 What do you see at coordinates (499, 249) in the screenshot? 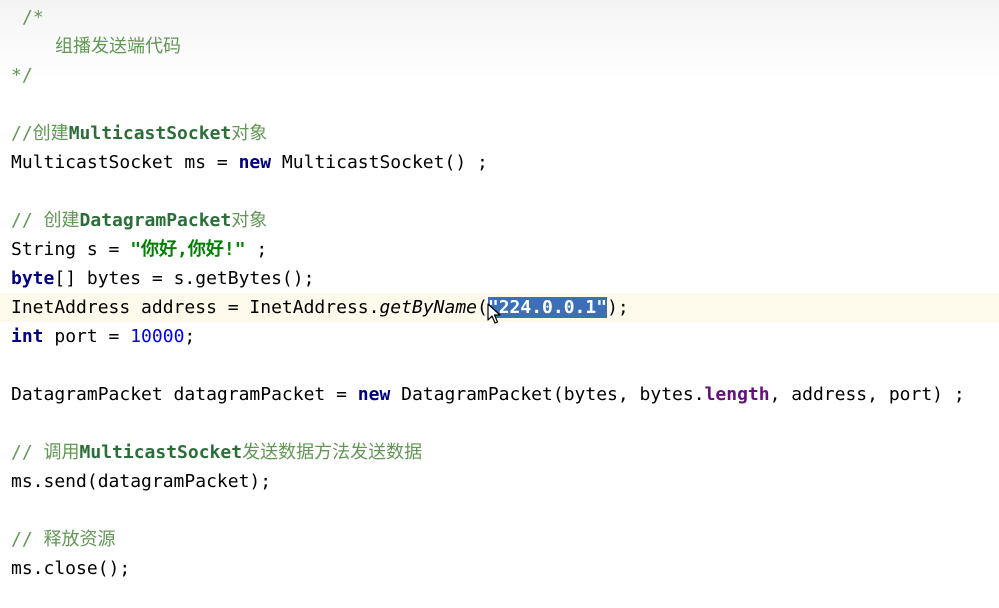
I see `code-line-string: String s = "你好,你好!" ;` at bounding box center [499, 249].